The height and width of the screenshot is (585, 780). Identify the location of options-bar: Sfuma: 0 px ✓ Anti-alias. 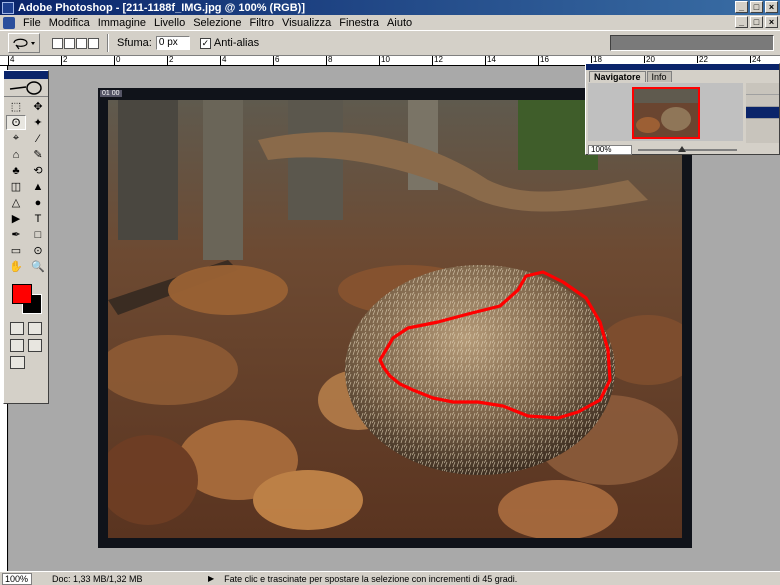
(390, 43).